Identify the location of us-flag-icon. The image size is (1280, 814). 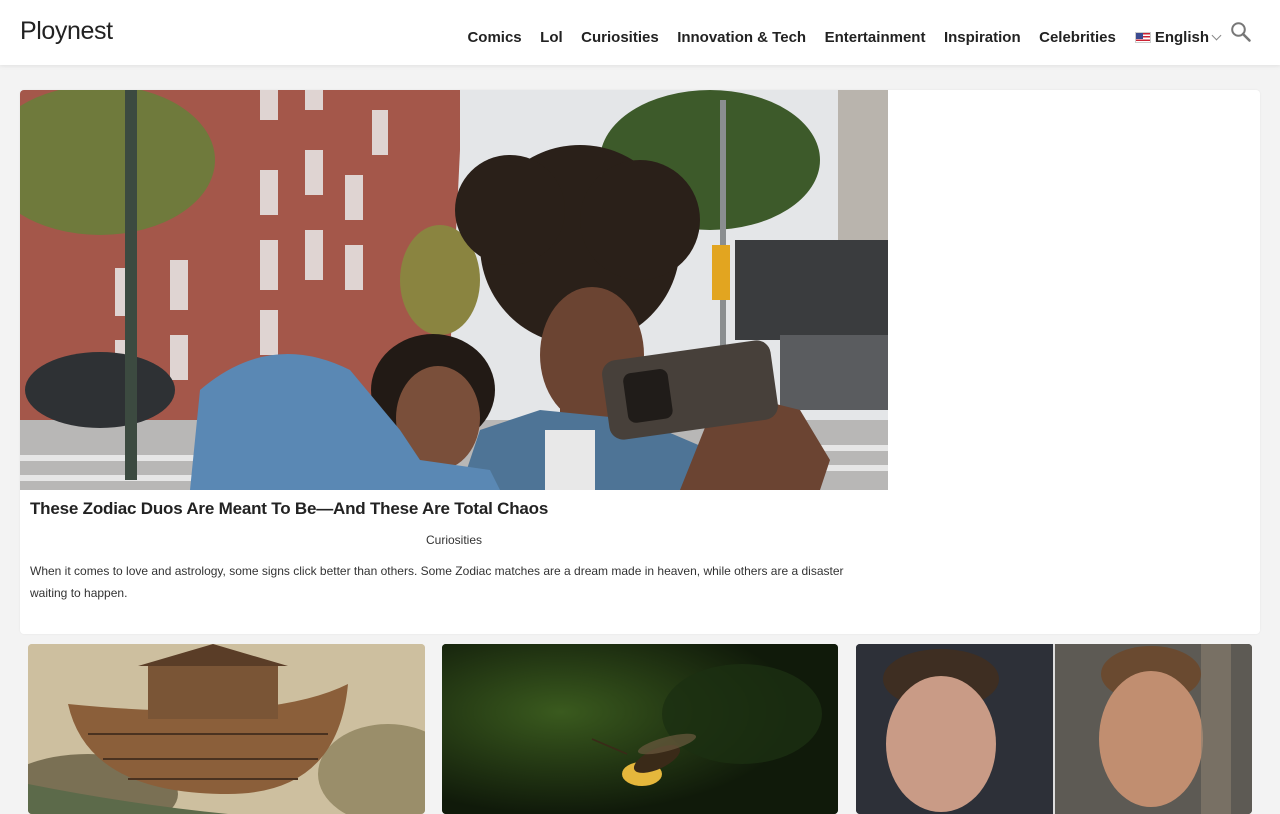
(1142, 37).